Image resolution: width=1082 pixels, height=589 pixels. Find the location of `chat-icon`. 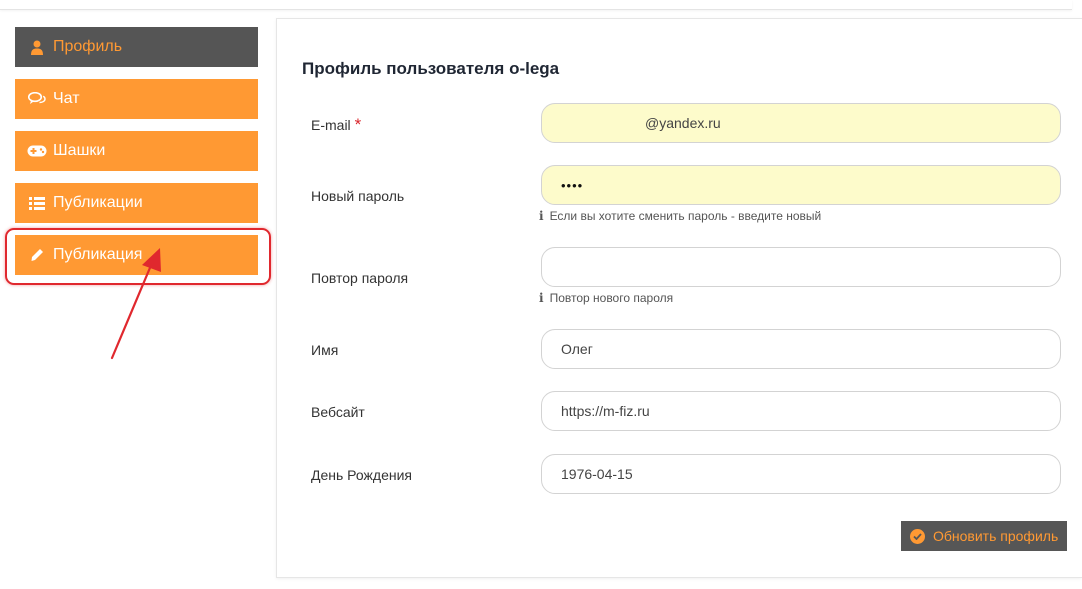

chat-icon is located at coordinates (37, 99).